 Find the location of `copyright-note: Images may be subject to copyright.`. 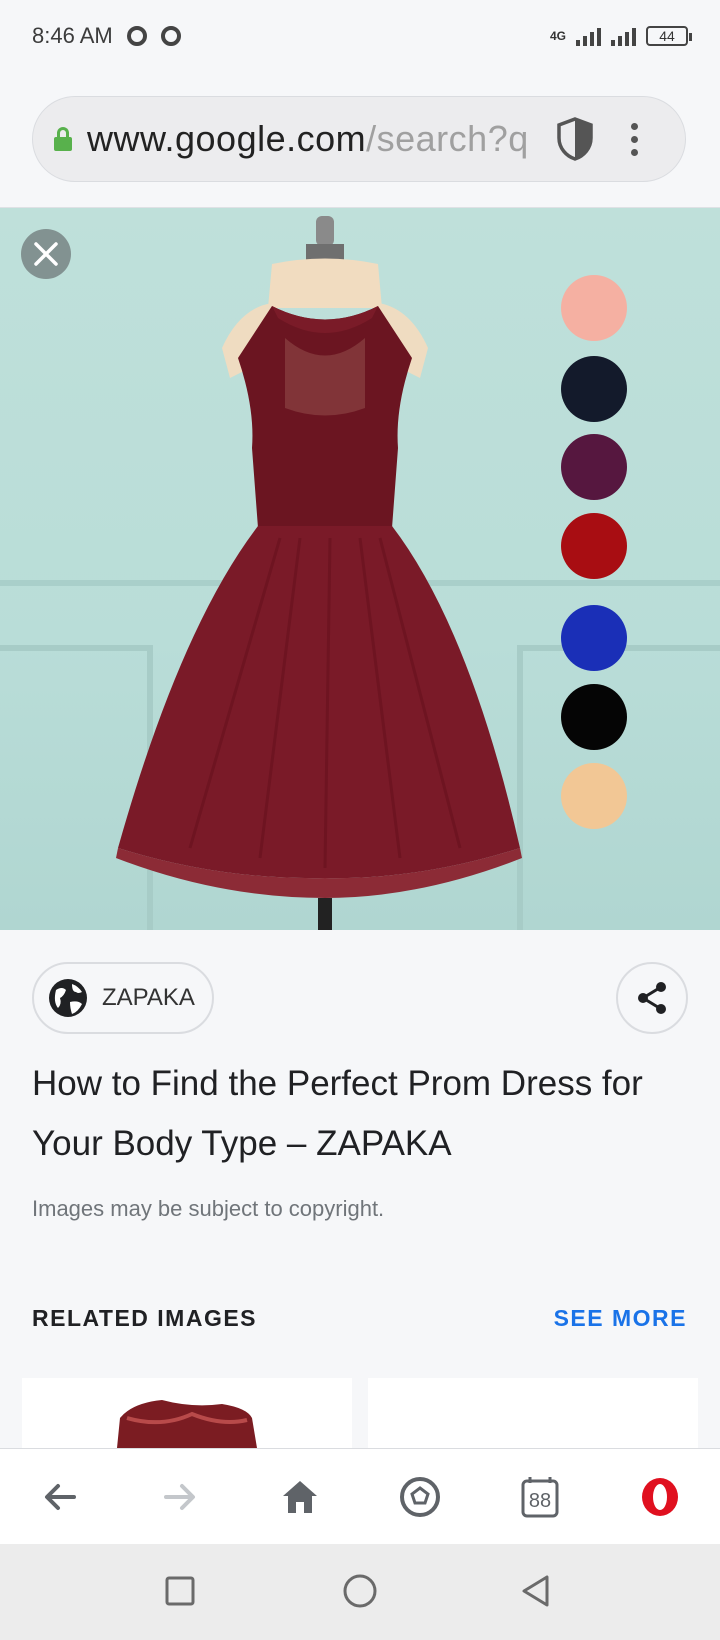

copyright-note: Images may be subject to copyright. is located at coordinates (208, 1208).